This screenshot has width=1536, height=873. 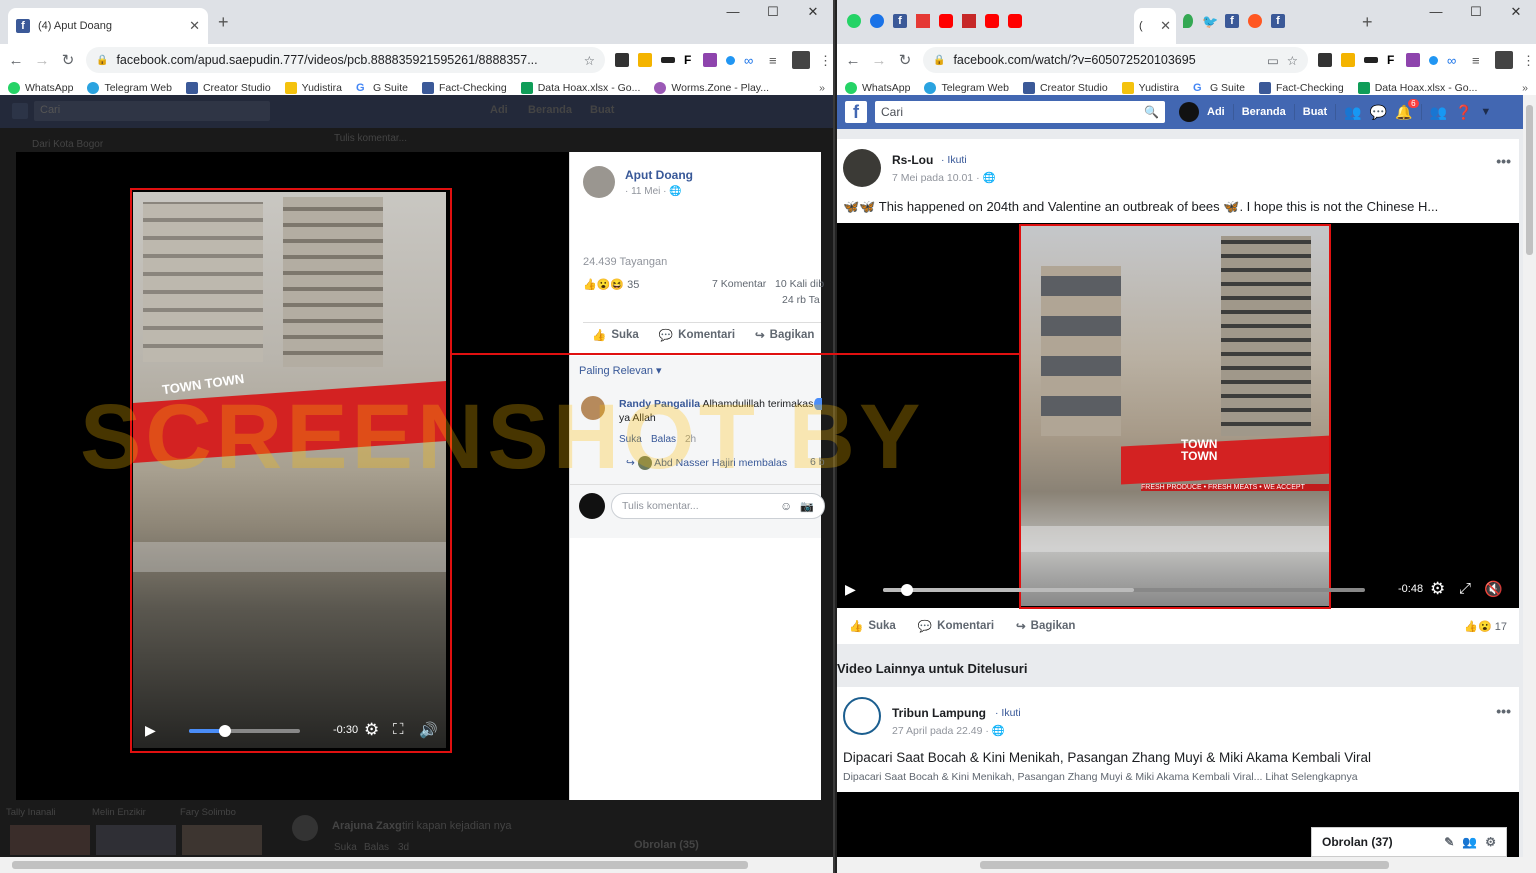 What do you see at coordinates (620, 370) in the screenshot?
I see `sort-dropdown: Paling Relevan ▾` at bounding box center [620, 370].